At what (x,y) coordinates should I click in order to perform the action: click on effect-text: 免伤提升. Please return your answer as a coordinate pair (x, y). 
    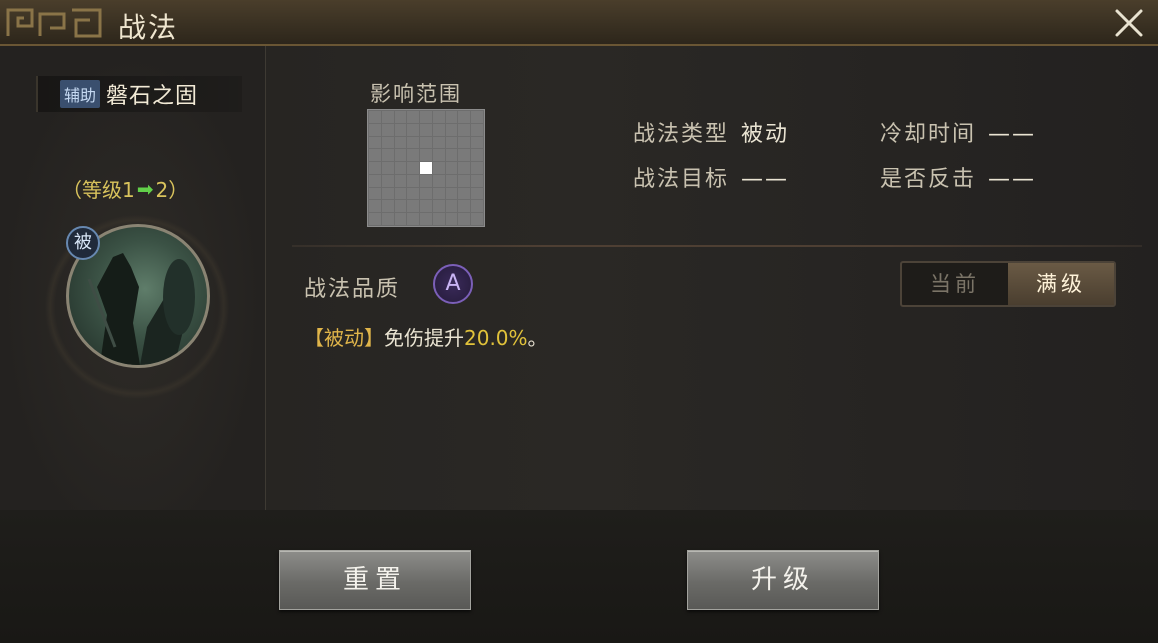
    Looking at the image, I should click on (424, 338).